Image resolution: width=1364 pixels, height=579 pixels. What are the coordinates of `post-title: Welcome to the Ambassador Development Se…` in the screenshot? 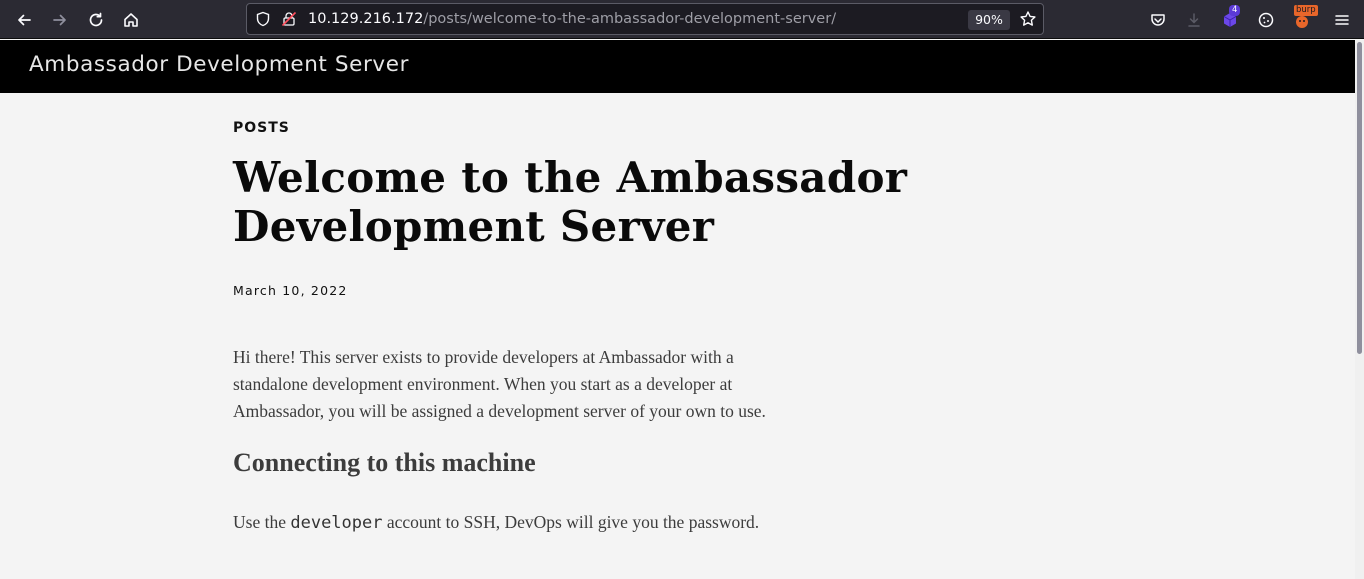 It's located at (570, 202).